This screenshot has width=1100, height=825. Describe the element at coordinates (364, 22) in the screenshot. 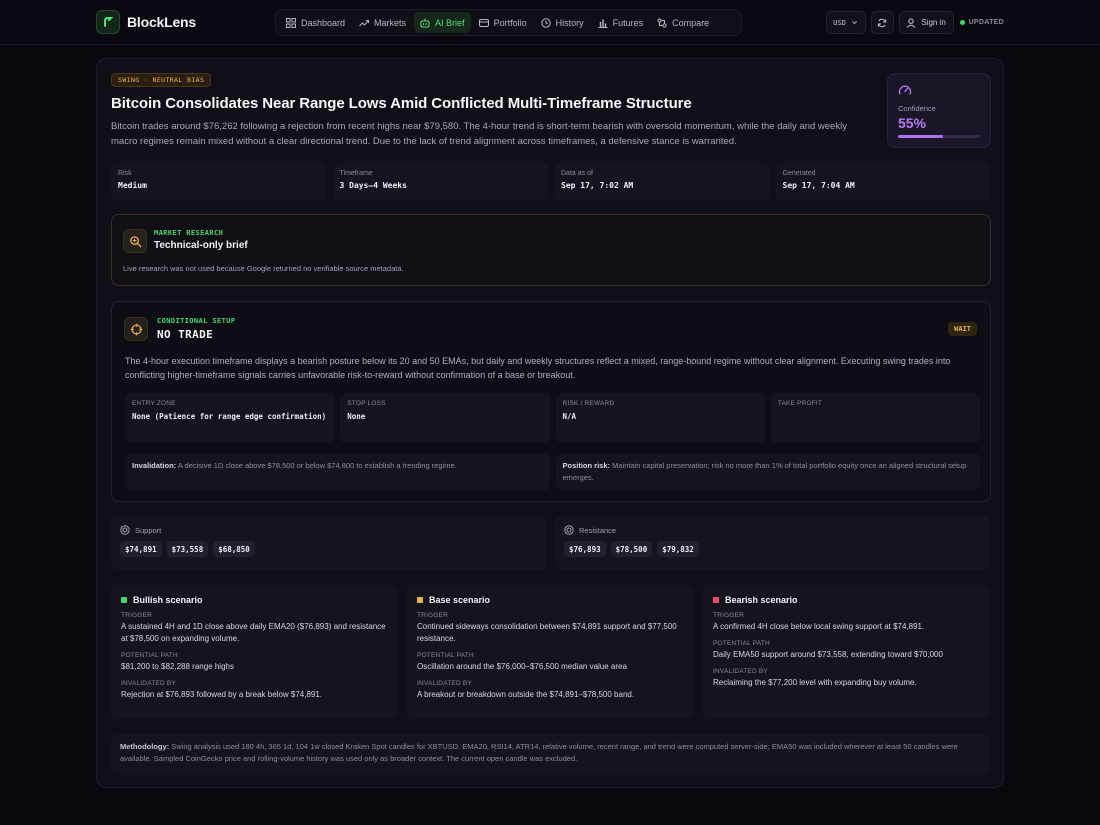

I see `trend-icon` at that location.